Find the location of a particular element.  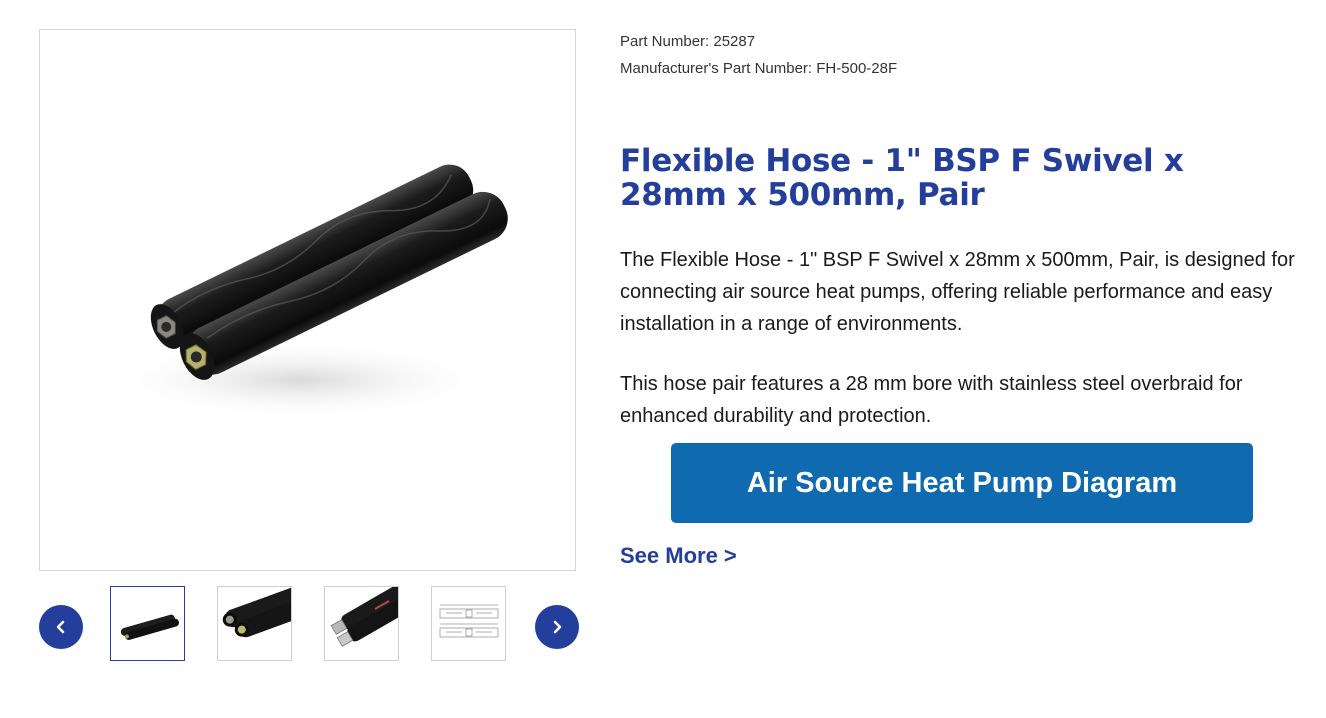

chevron-right-icon is located at coordinates (557, 627).